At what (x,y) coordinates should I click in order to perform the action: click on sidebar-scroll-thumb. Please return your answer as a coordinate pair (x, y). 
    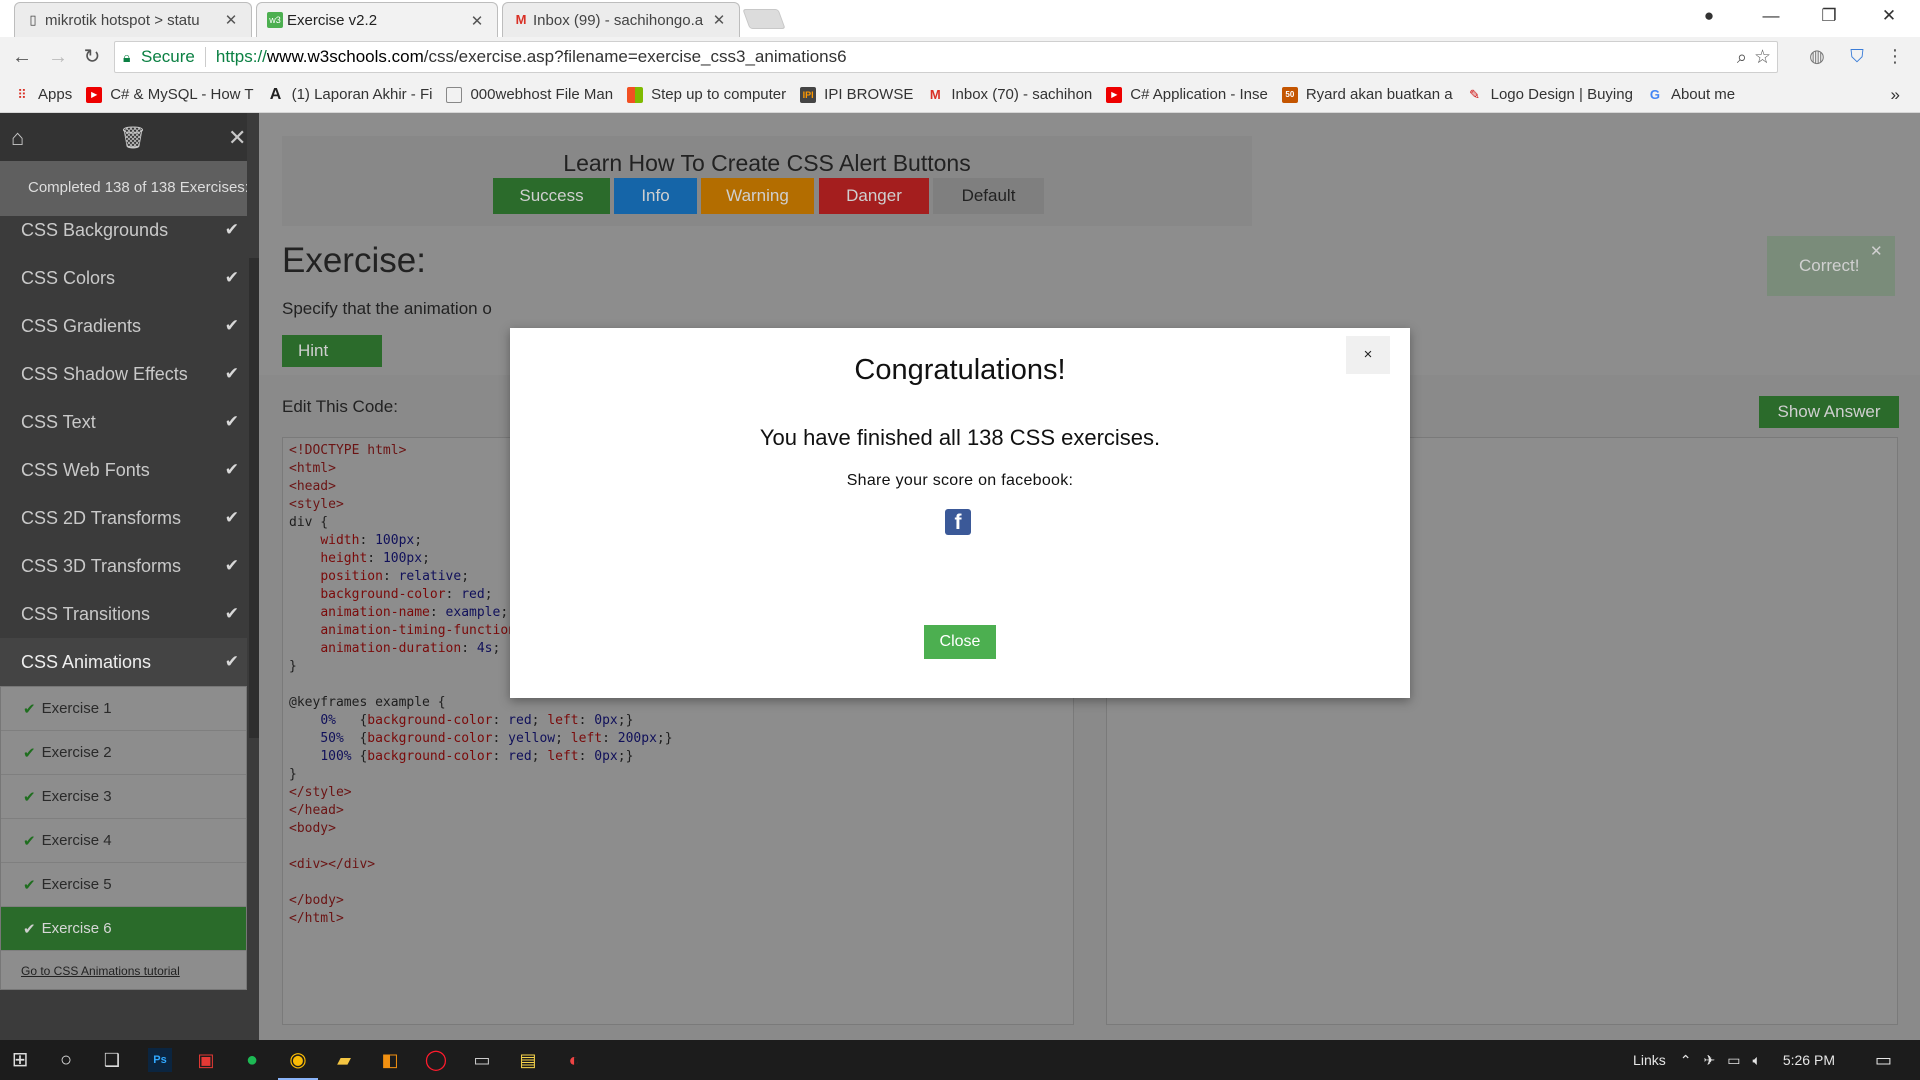
    Looking at the image, I should click on (254, 498).